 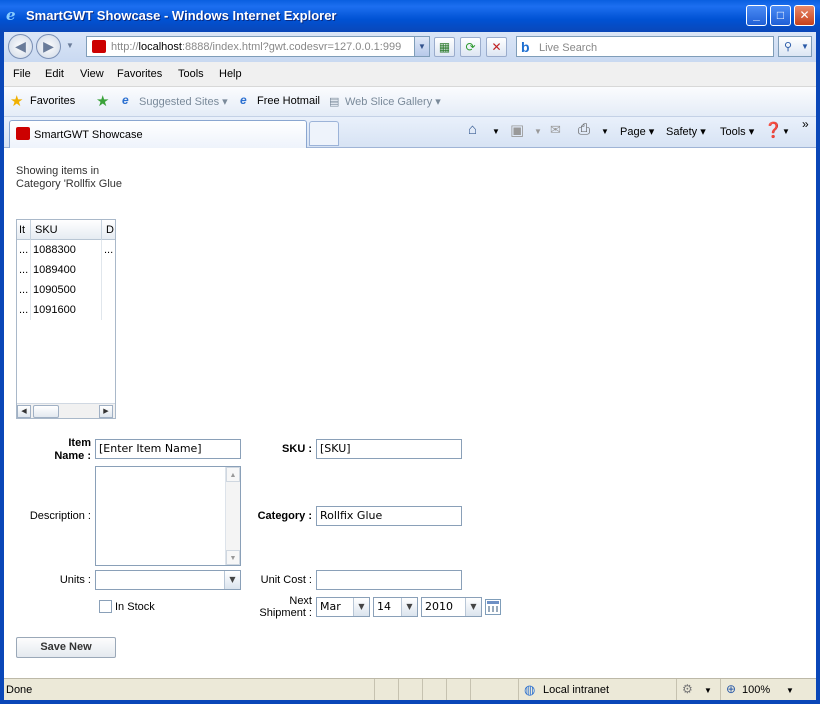 I want to click on calendar-icon, so click(x=493, y=607).